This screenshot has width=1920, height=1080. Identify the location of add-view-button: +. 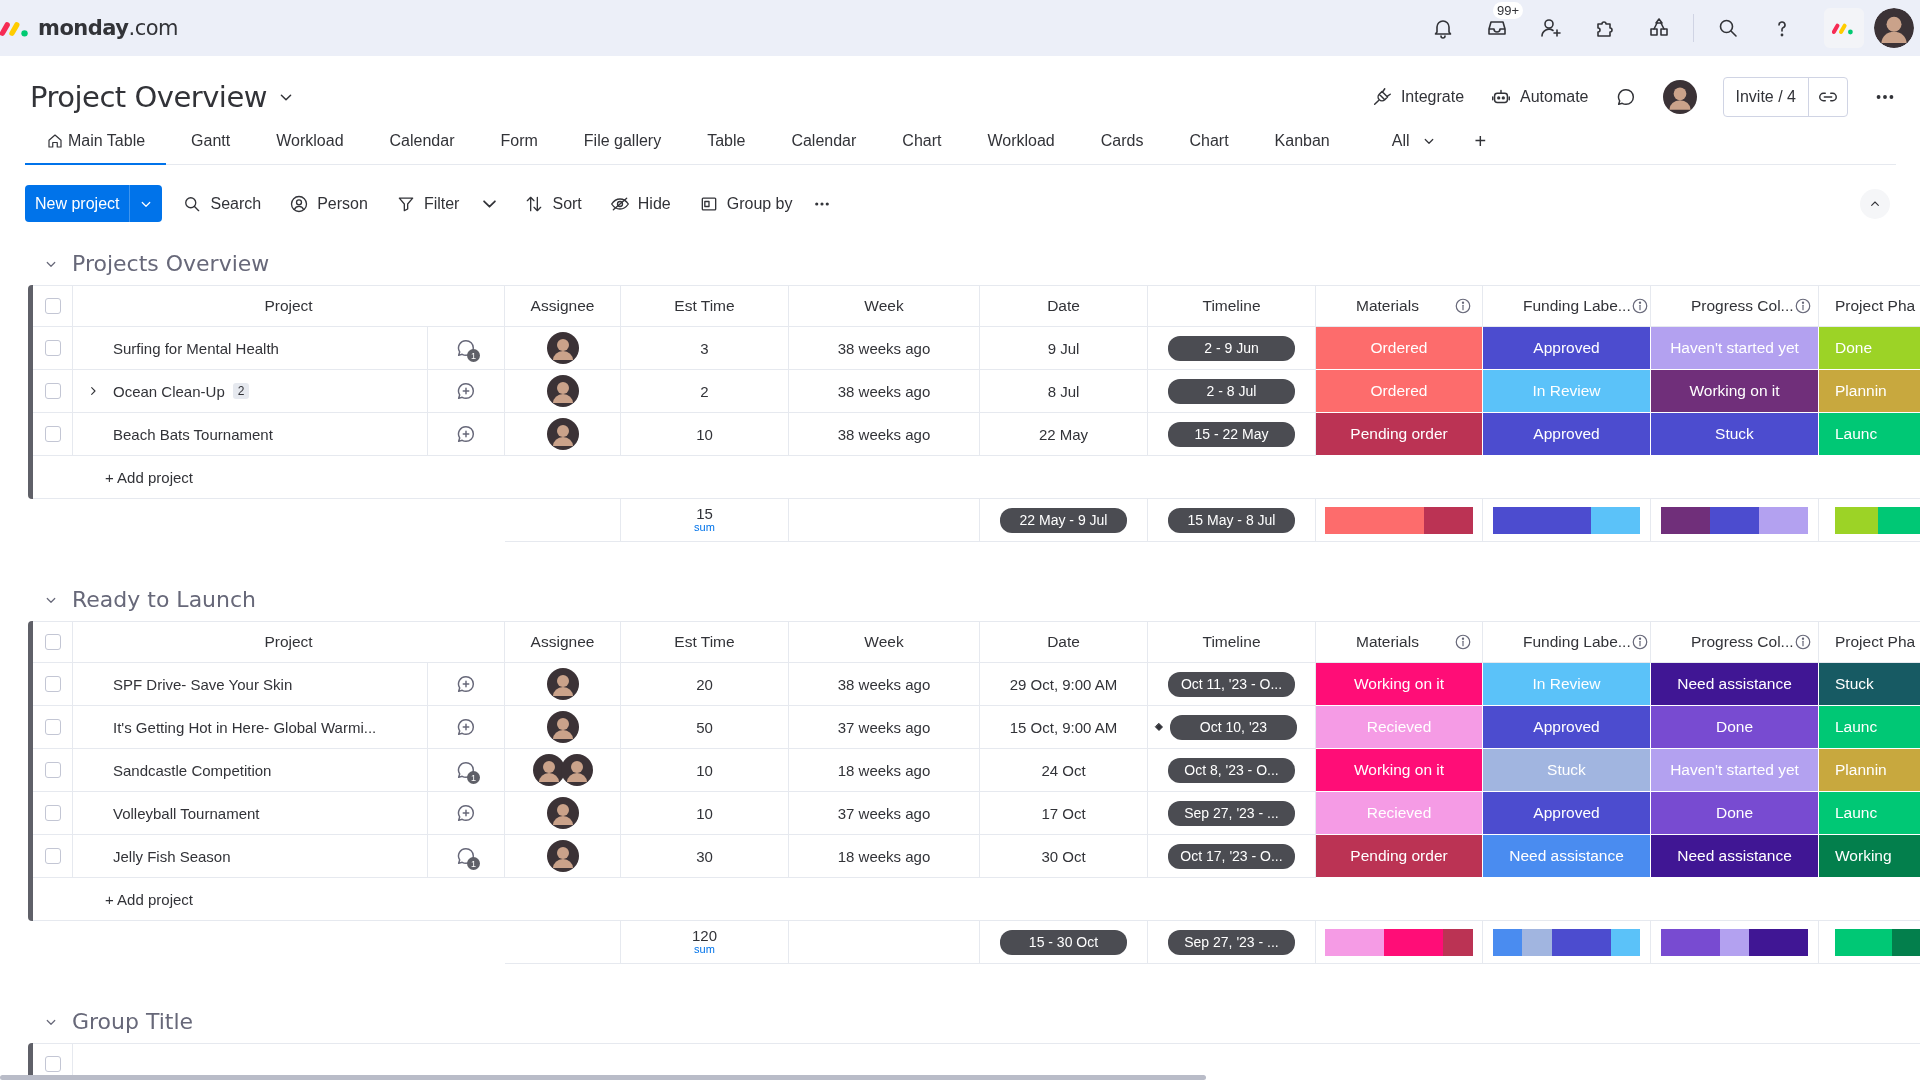
(1480, 142).